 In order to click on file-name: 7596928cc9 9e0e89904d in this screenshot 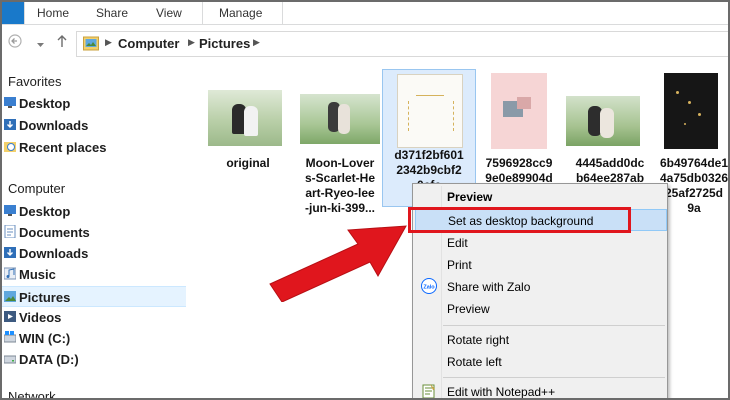, I will do `click(519, 171)`.